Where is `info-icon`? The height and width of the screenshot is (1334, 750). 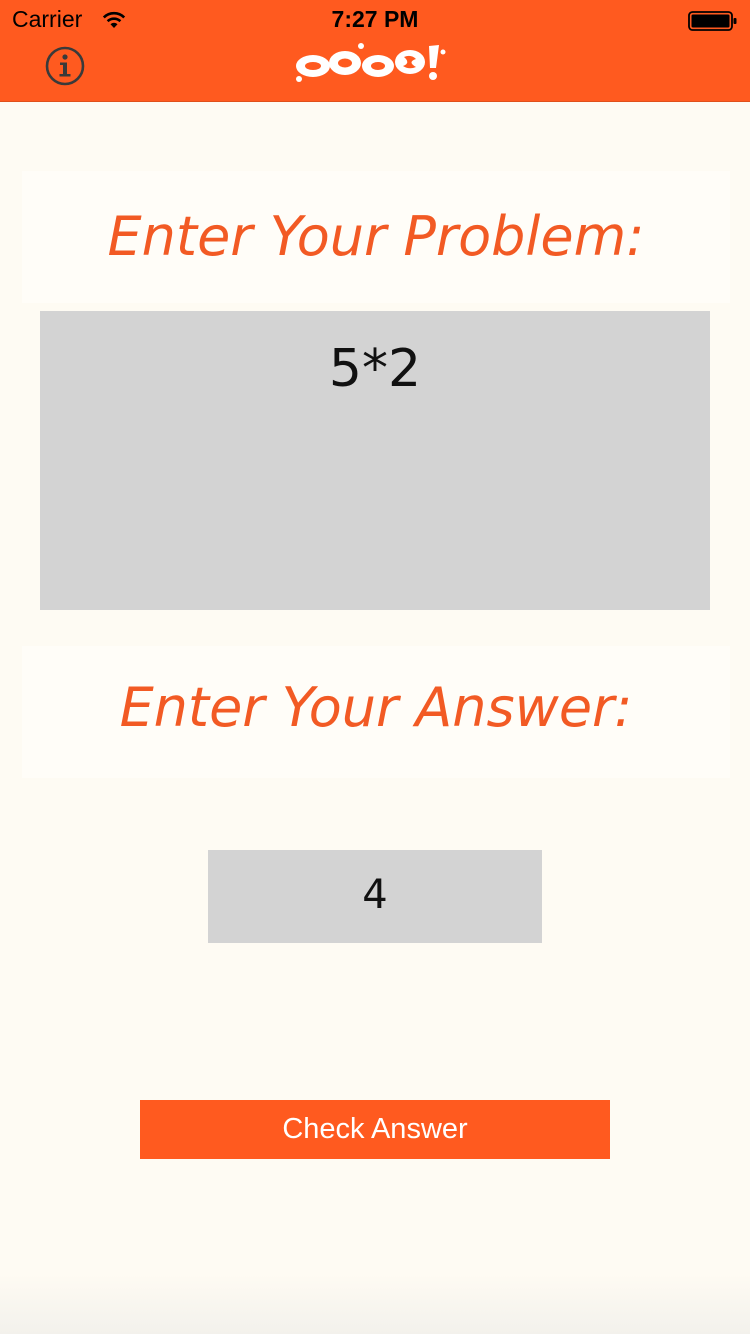
info-icon is located at coordinates (65, 66).